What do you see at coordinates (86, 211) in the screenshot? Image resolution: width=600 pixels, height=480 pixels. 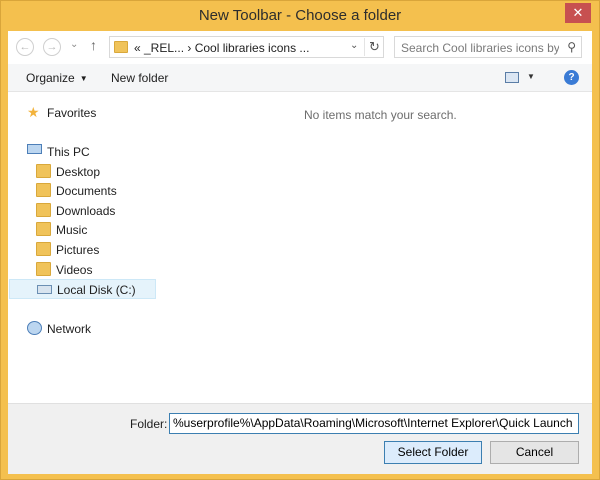 I see `nav-item-label: Downloads` at bounding box center [86, 211].